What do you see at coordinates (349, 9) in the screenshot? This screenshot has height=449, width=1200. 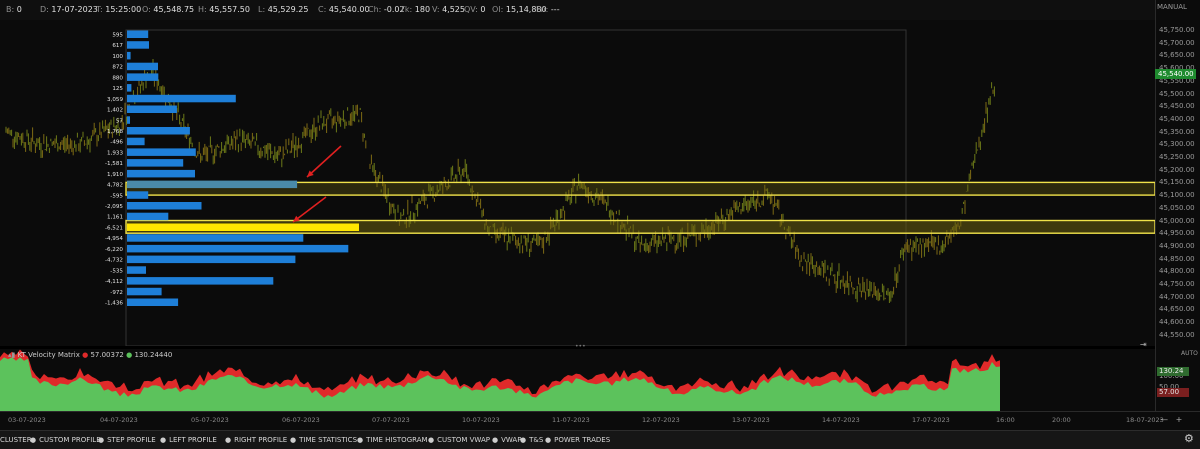 I see `info-field-value: 45,540.00` at bounding box center [349, 9].